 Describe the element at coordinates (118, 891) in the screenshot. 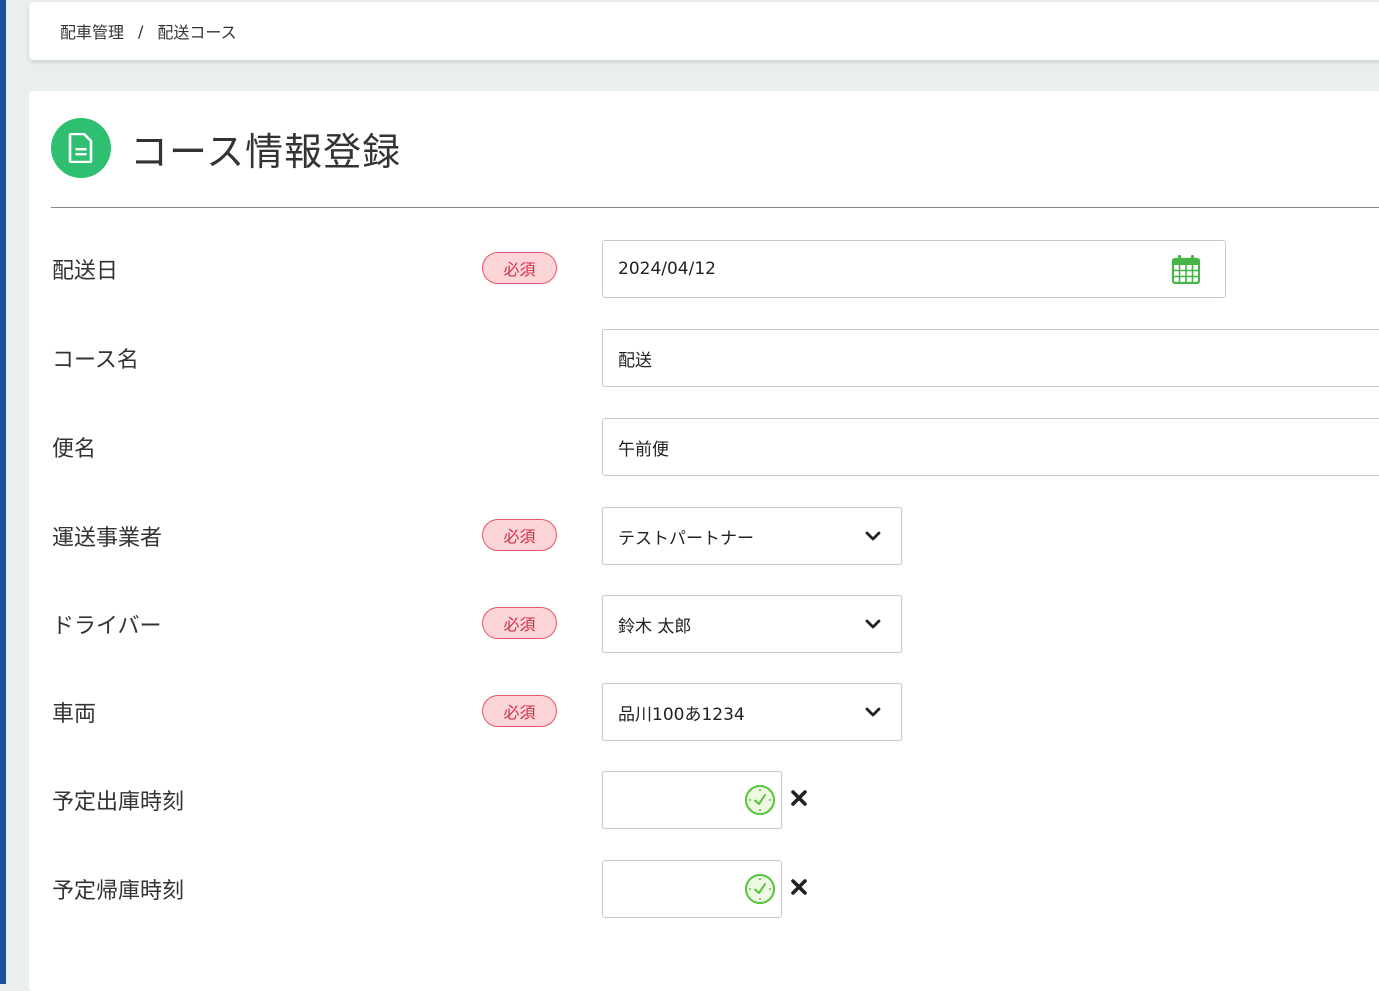

I see `return-time-label: 予定帰庫時刻` at that location.